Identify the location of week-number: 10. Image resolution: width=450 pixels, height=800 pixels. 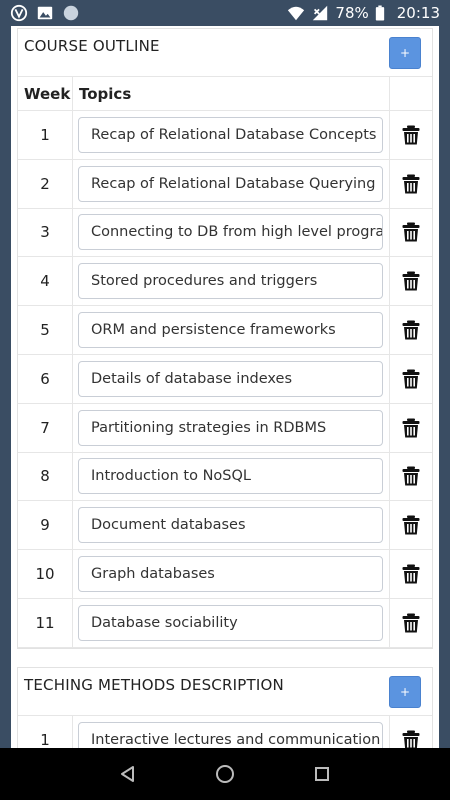
(45, 574).